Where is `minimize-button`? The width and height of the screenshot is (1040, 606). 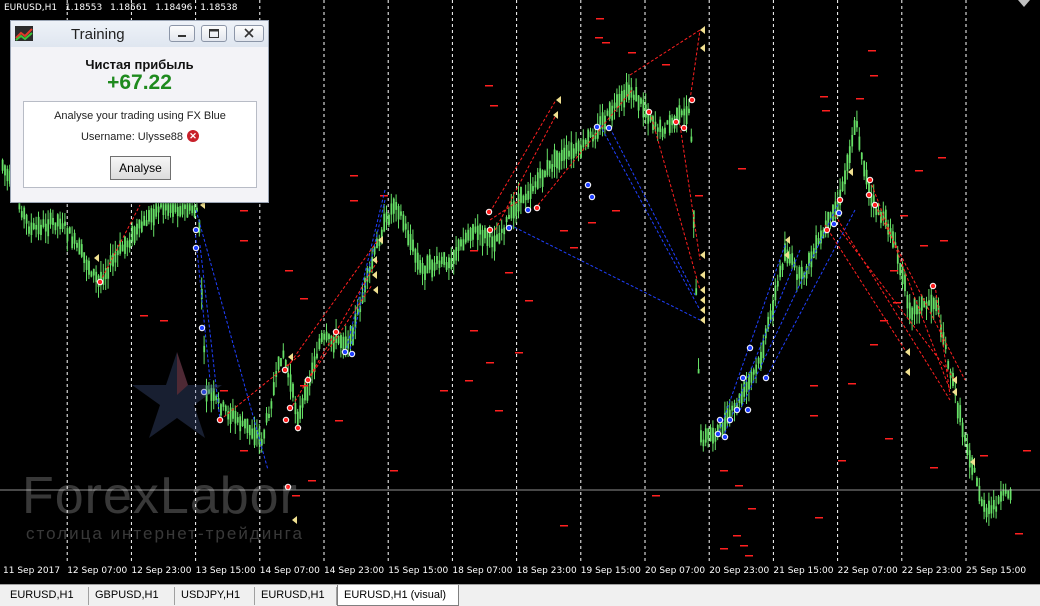
minimize-button is located at coordinates (182, 33).